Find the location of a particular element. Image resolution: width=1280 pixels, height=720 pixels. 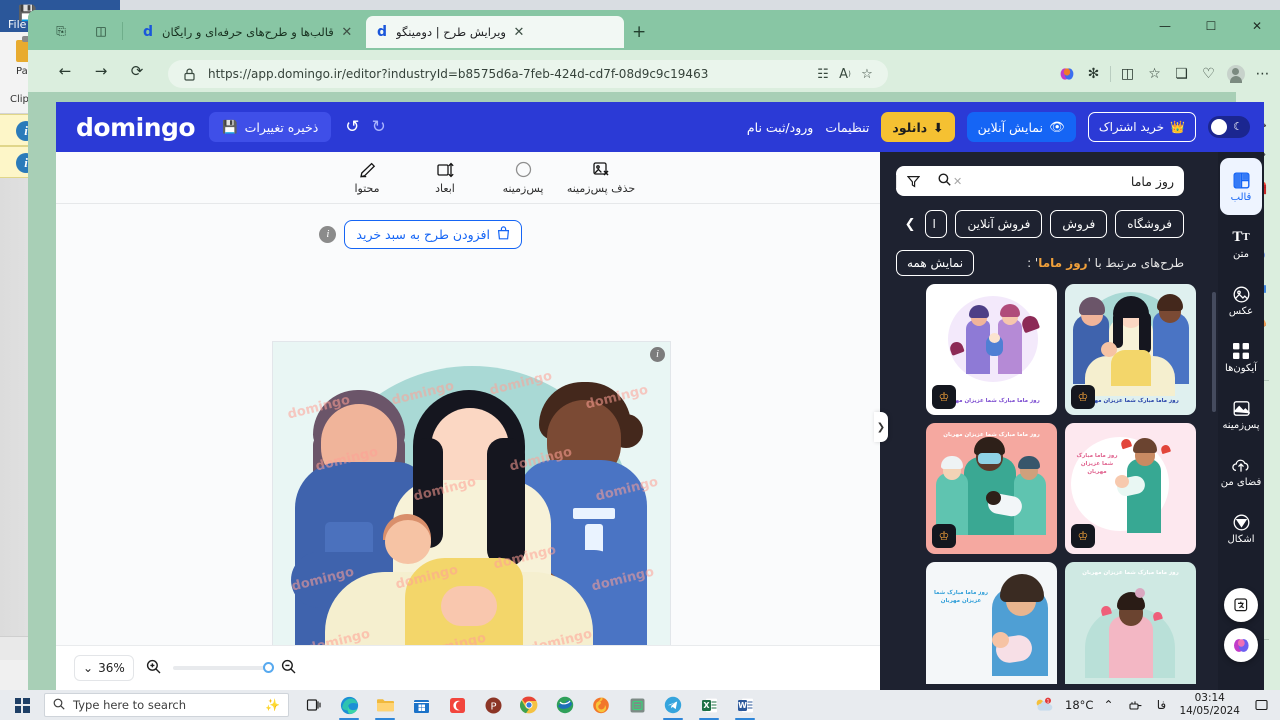

dark-mode-toggle: ☾ is located at coordinates (1229, 127).